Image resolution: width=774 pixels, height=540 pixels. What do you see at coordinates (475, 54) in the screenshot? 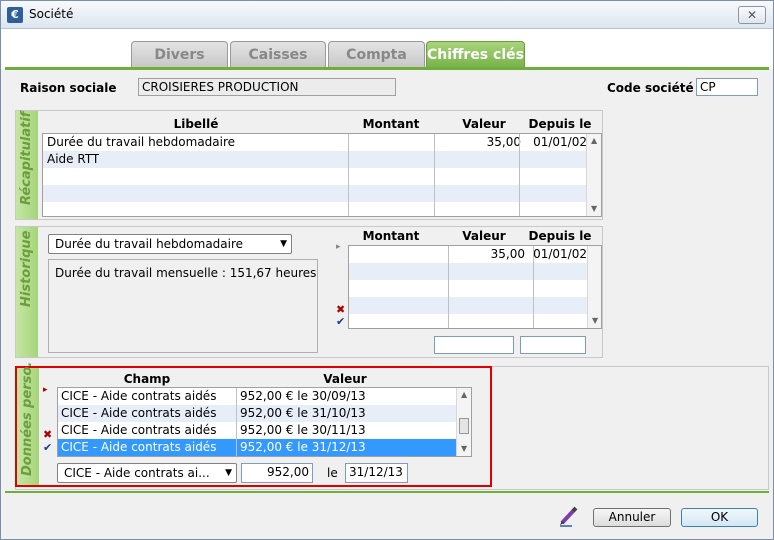
I see `tab-chiffres-cles: Chiffres clés` at bounding box center [475, 54].